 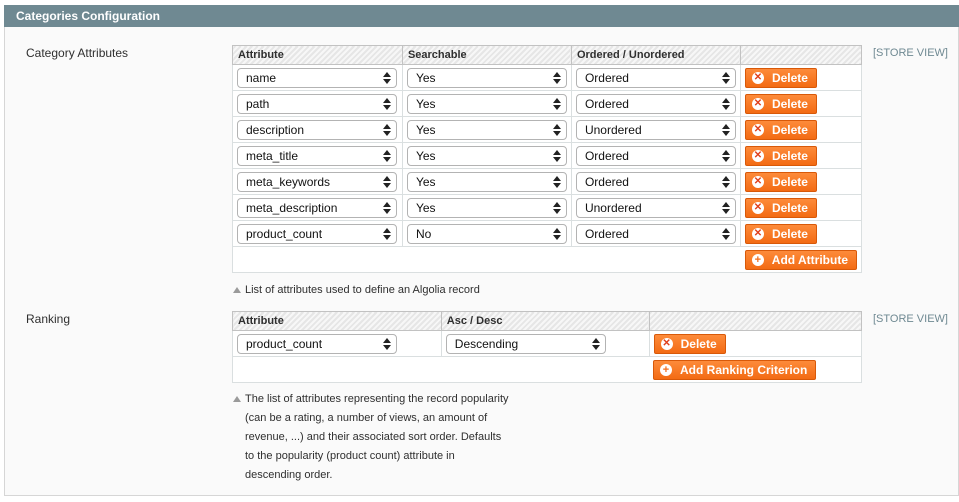 I want to click on category-attributes-footer: + Add Attribute, so click(x=547, y=259).